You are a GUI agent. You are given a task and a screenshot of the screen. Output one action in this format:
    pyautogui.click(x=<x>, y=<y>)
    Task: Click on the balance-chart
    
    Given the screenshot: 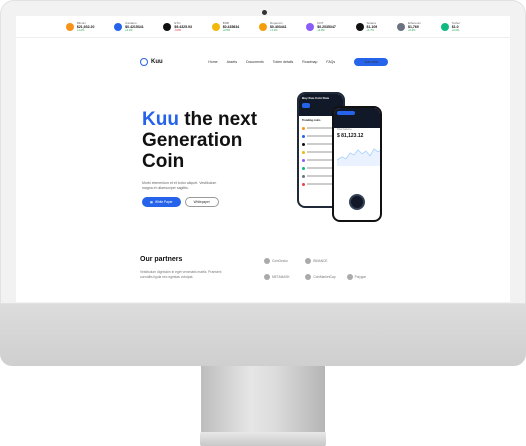 What is the action you would take?
    pyautogui.click(x=358, y=157)
    